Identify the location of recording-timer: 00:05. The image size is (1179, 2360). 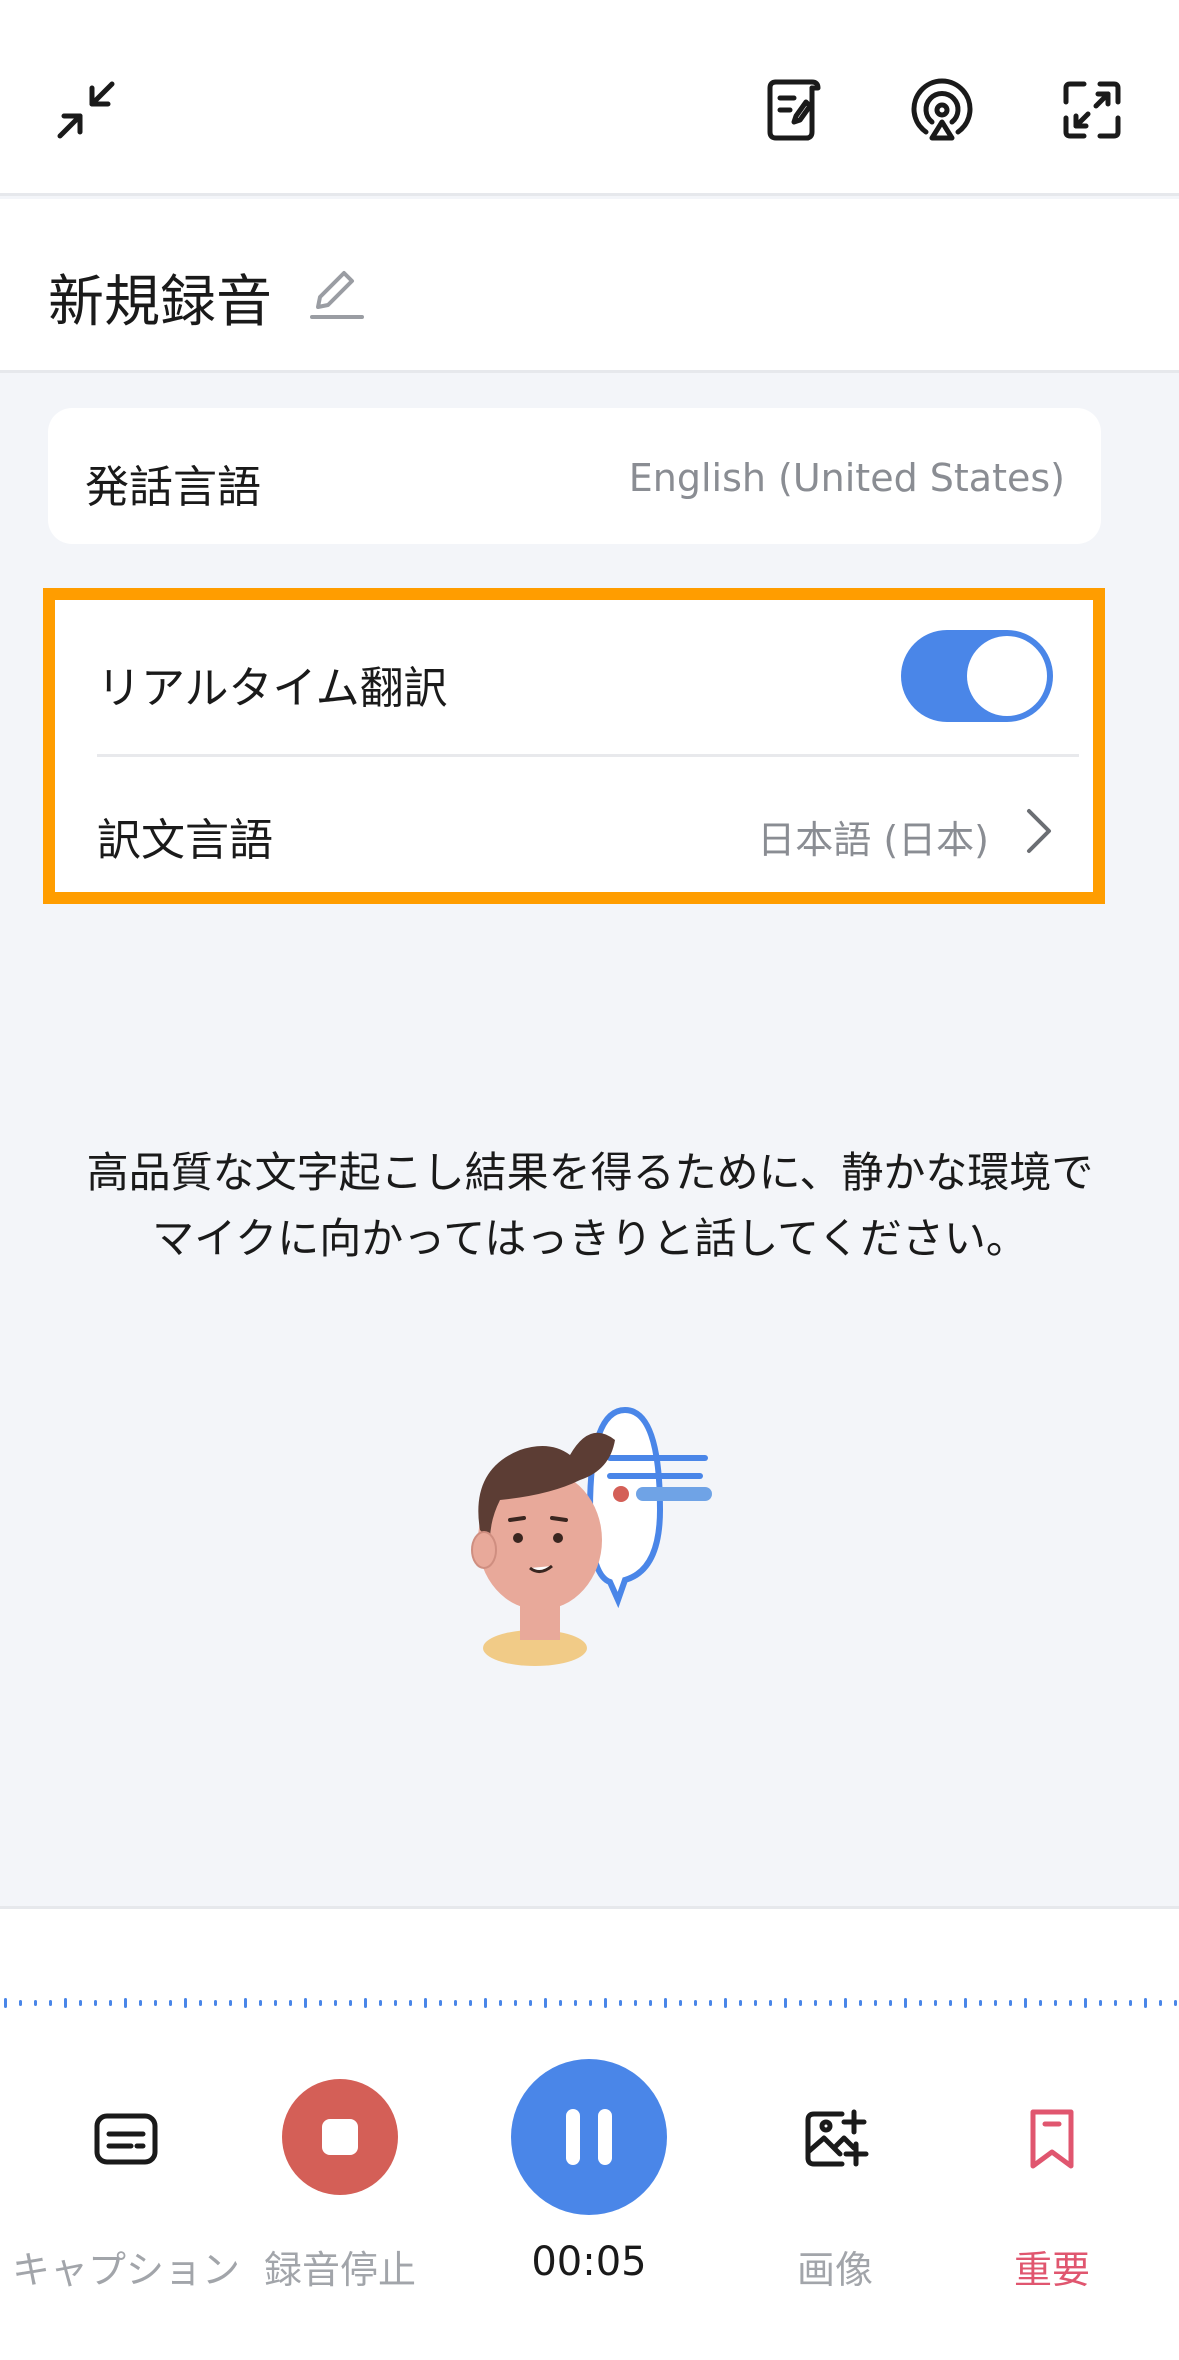
(589, 2262).